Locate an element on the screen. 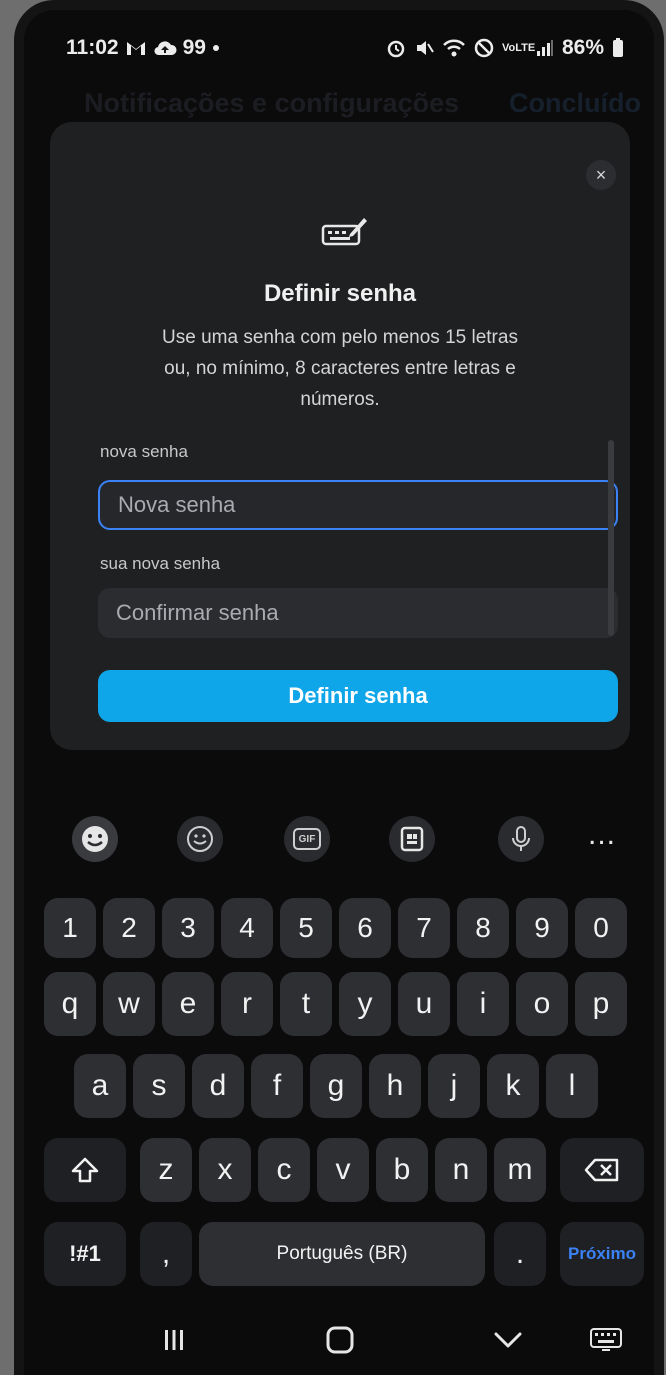 The height and width of the screenshot is (1375, 666). key-i: i is located at coordinates (483, 1004).